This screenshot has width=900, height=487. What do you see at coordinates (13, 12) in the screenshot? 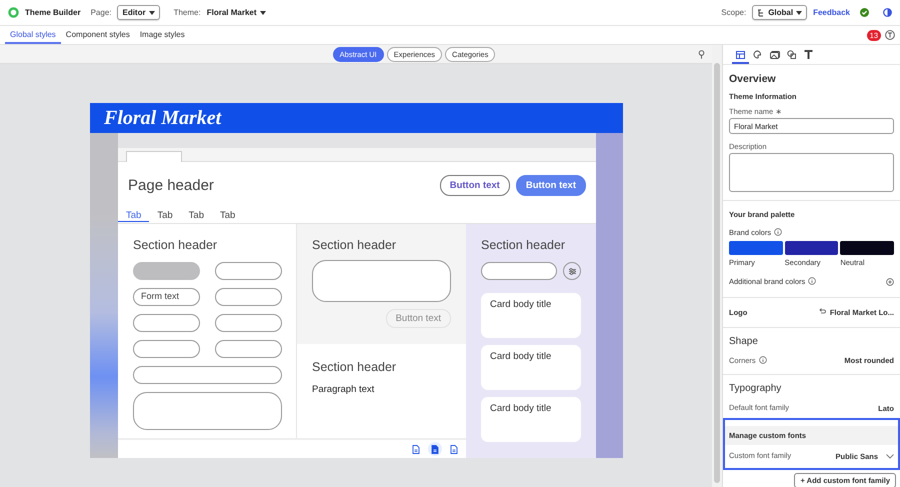
I see `app-logo-icon` at bounding box center [13, 12].